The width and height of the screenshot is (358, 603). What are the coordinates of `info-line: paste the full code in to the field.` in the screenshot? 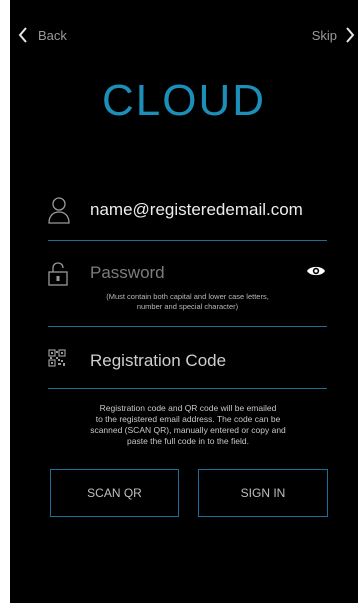 It's located at (188, 441).